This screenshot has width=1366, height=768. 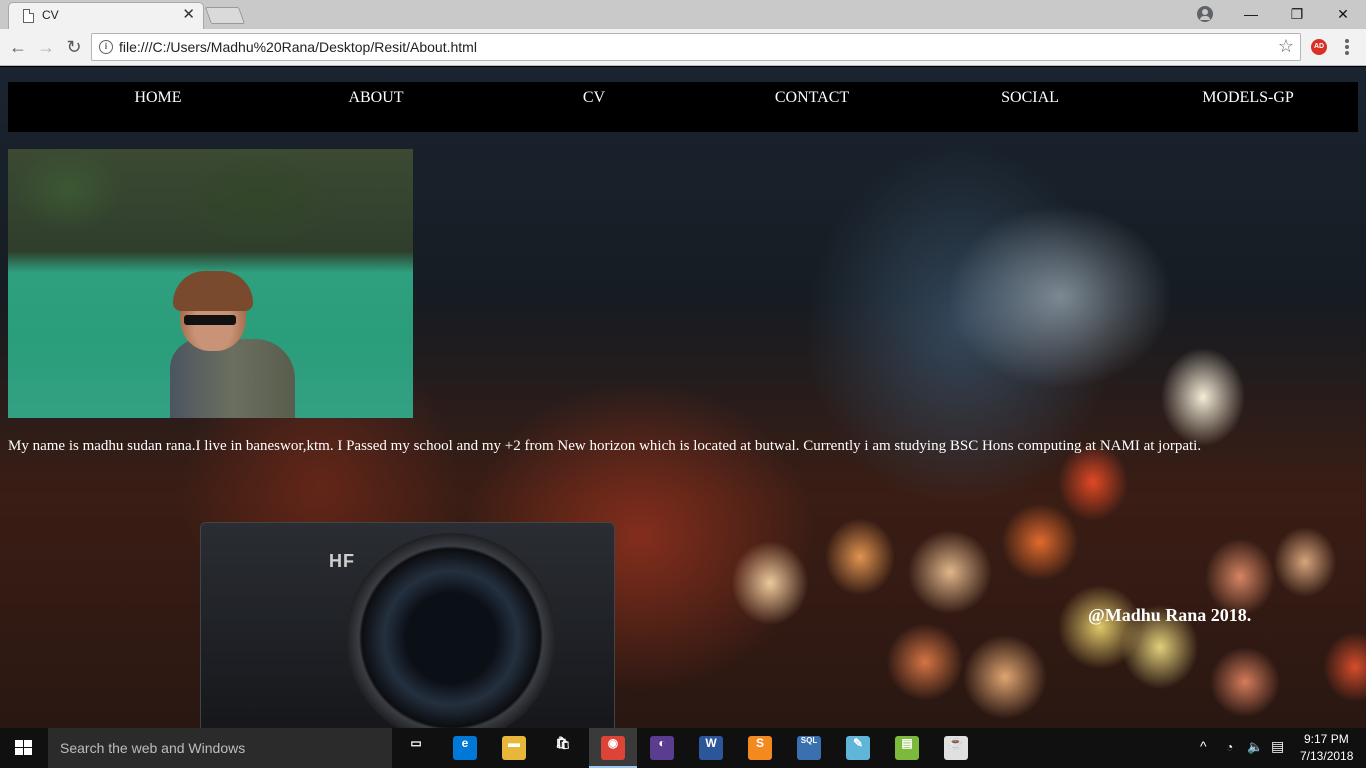 What do you see at coordinates (514, 748) in the screenshot?
I see `file-explorer-icon: ▬` at bounding box center [514, 748].